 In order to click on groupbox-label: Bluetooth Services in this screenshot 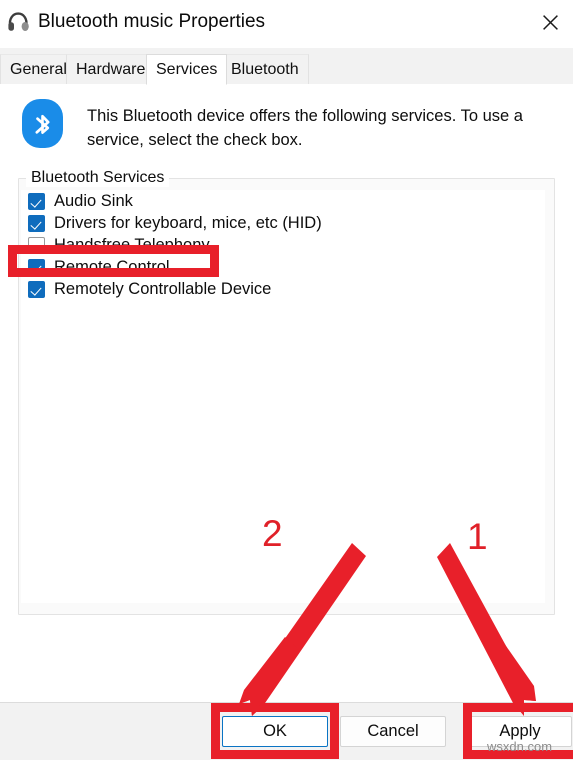, I will do `click(98, 178)`.